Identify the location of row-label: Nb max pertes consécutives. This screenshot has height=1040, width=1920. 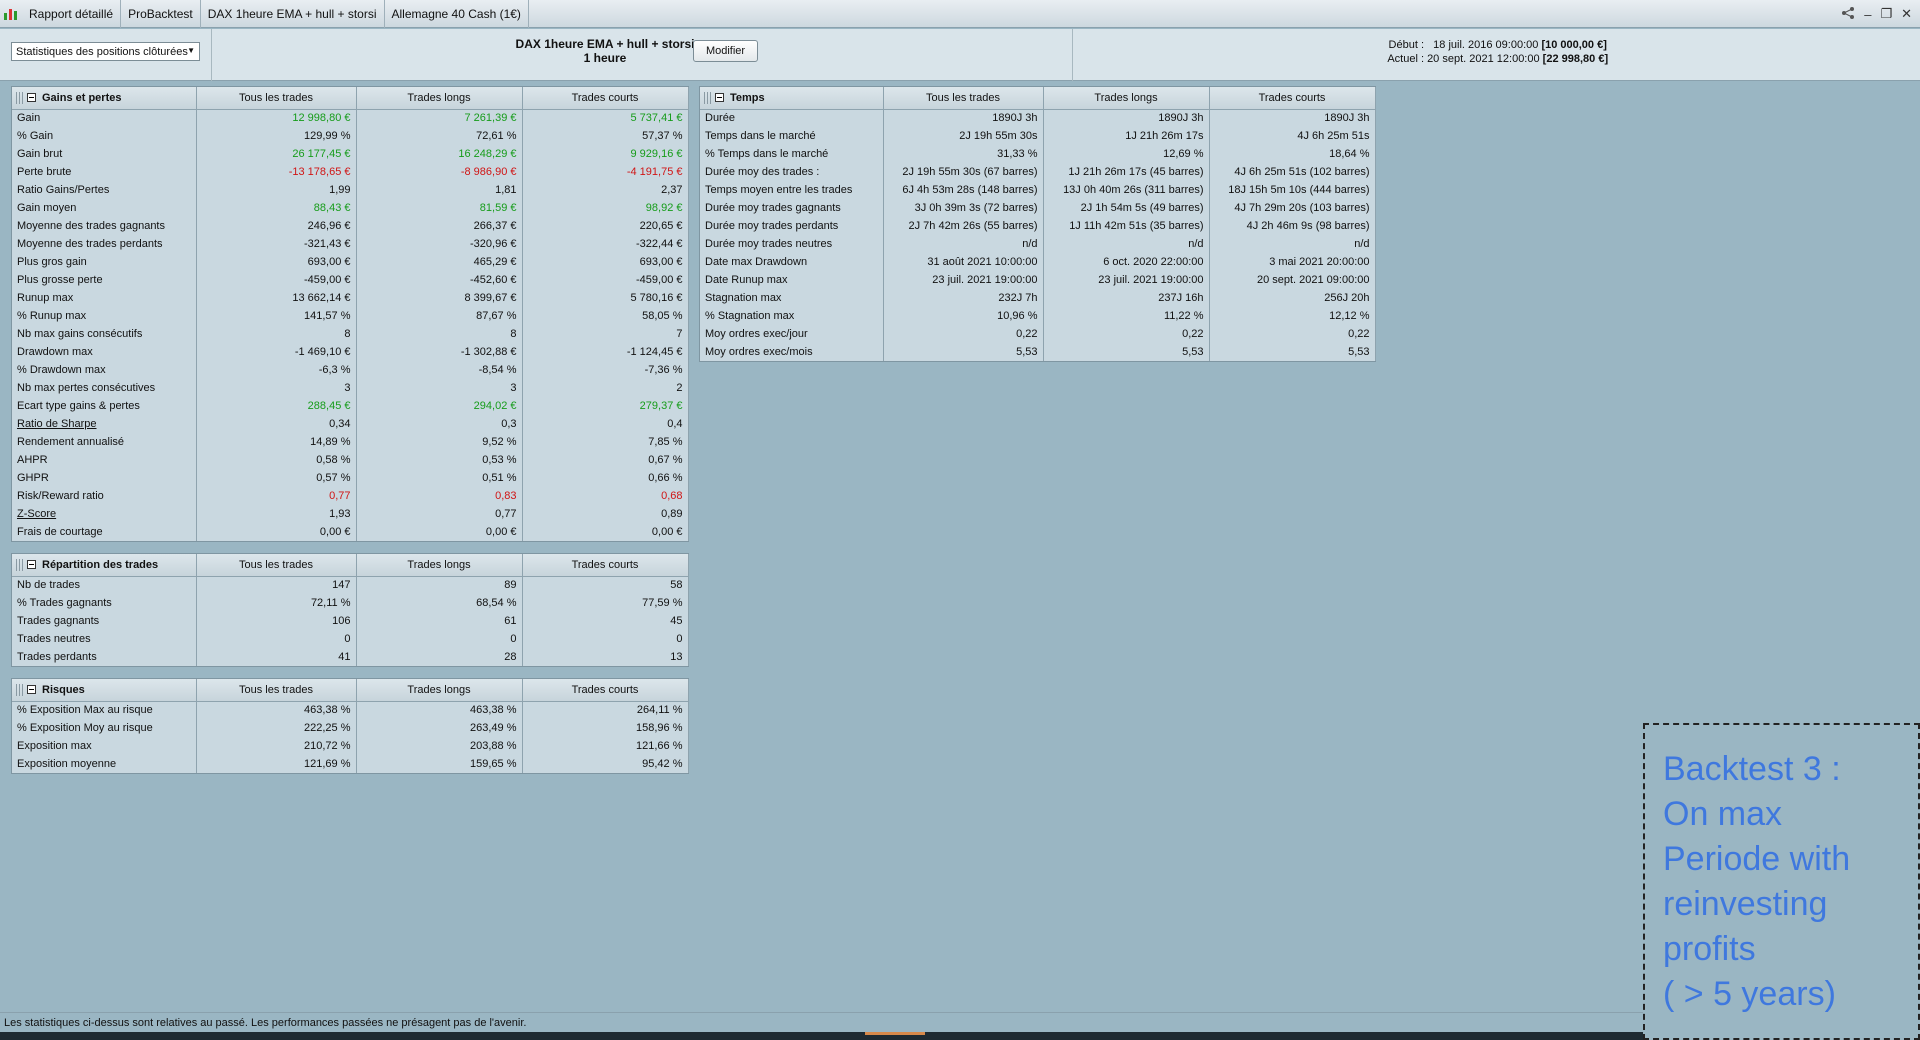
(104, 388).